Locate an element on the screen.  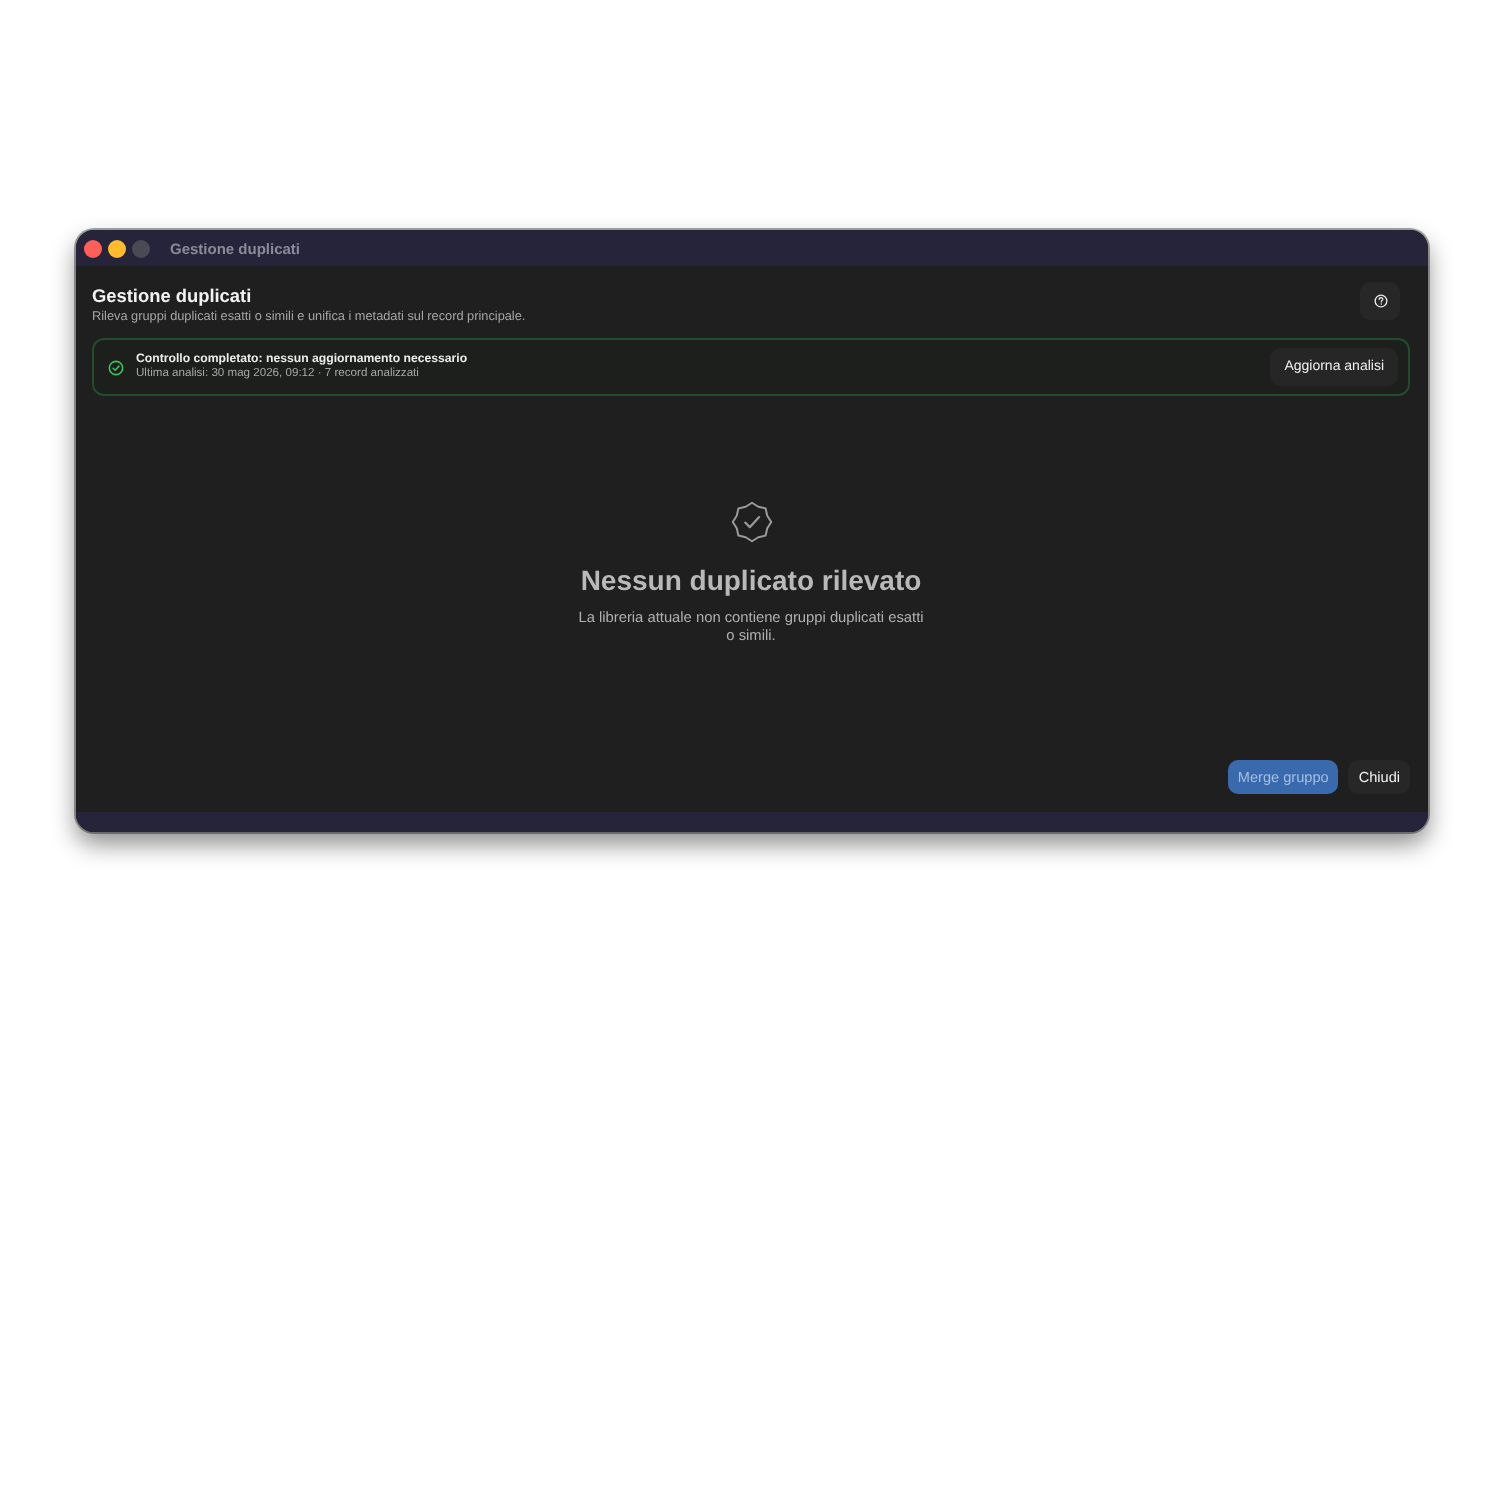
badge-check-icon is located at coordinates (751, 522).